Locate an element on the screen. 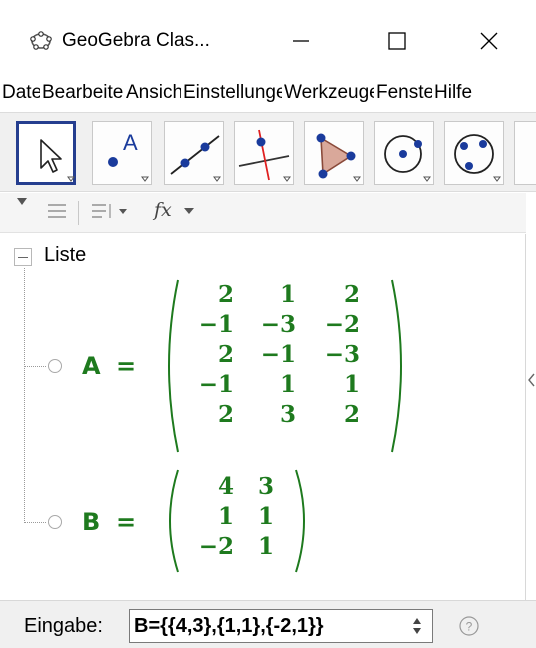 This screenshot has width=536, height=648. maximize-icon is located at coordinates (397, 41).